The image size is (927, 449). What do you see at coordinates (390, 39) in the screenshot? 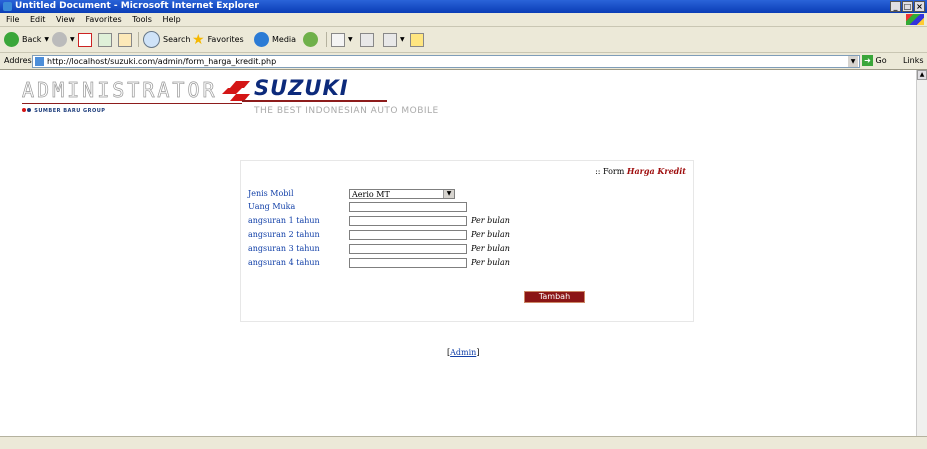
I see `edit-icon` at bounding box center [390, 39].